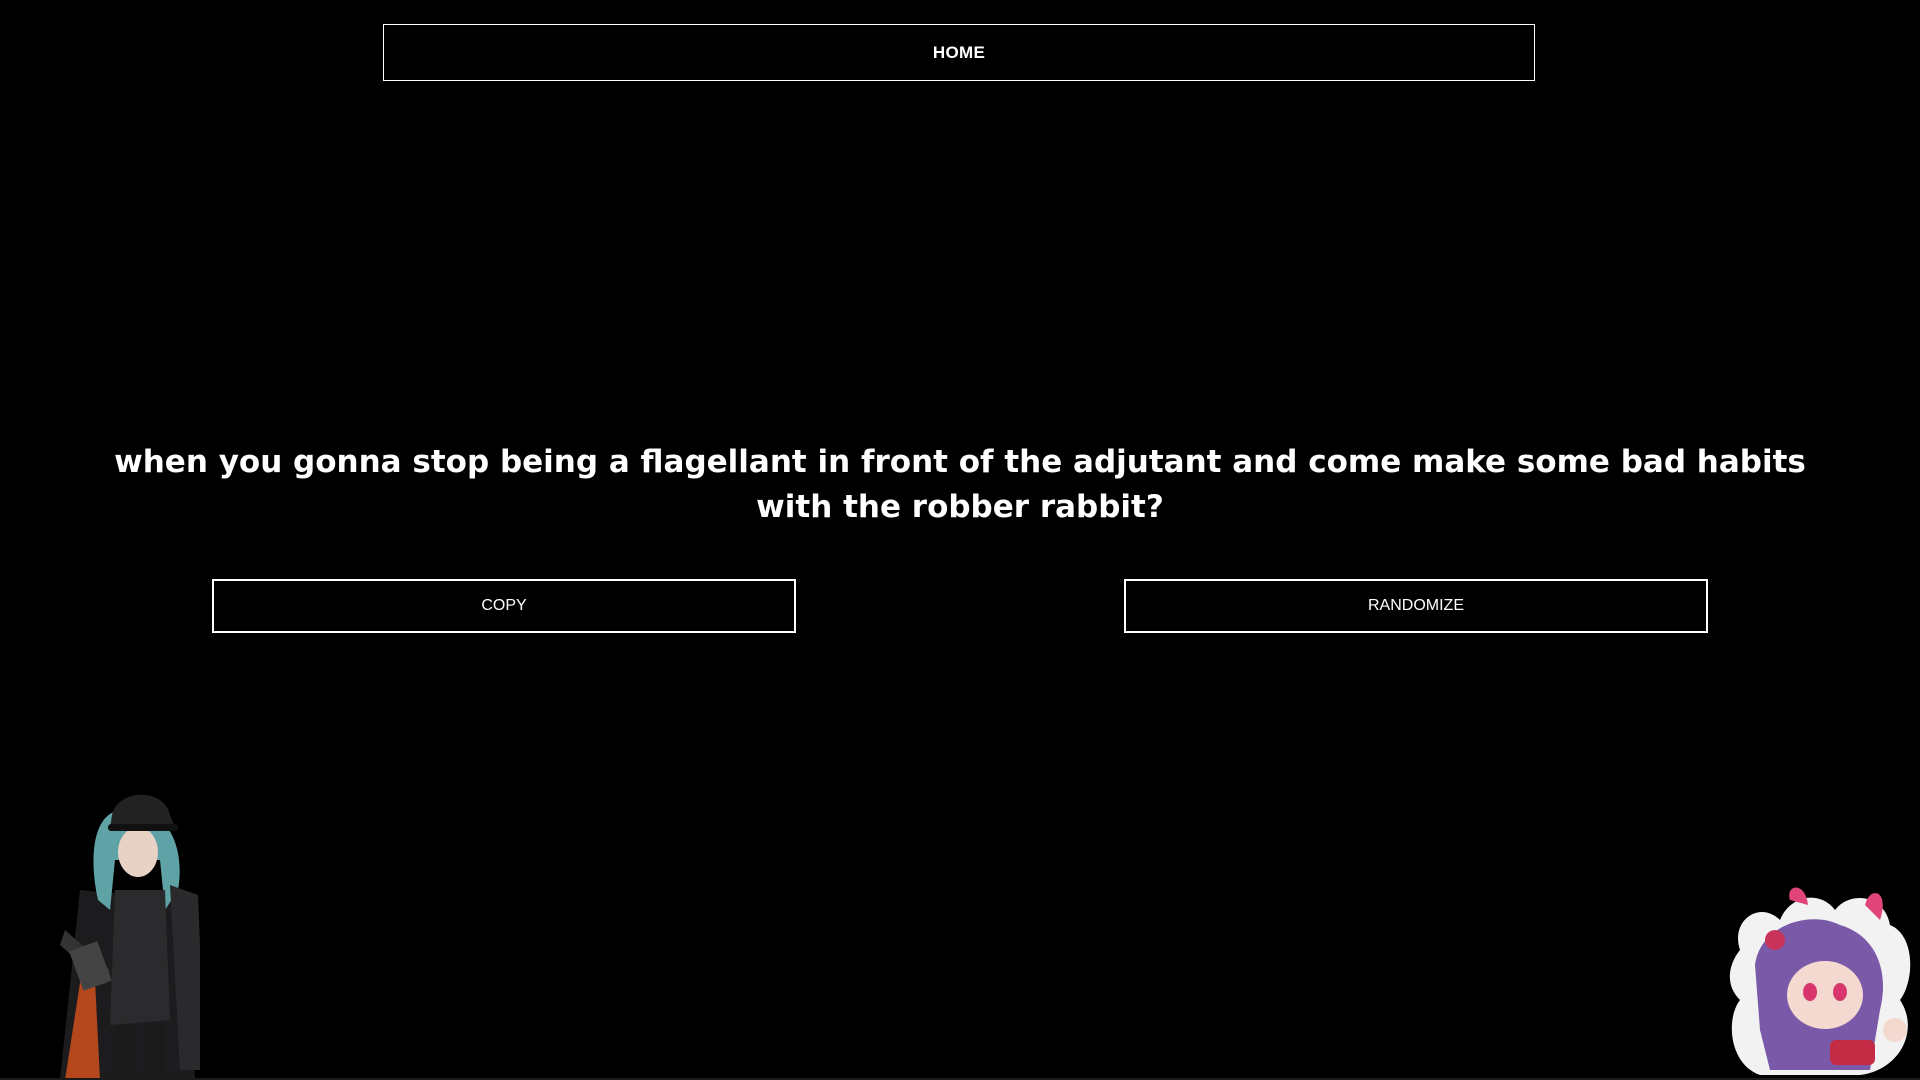 This screenshot has width=1920, height=1080. What do you see at coordinates (1820, 981) in the screenshot?
I see `chibi-sticker-image` at bounding box center [1820, 981].